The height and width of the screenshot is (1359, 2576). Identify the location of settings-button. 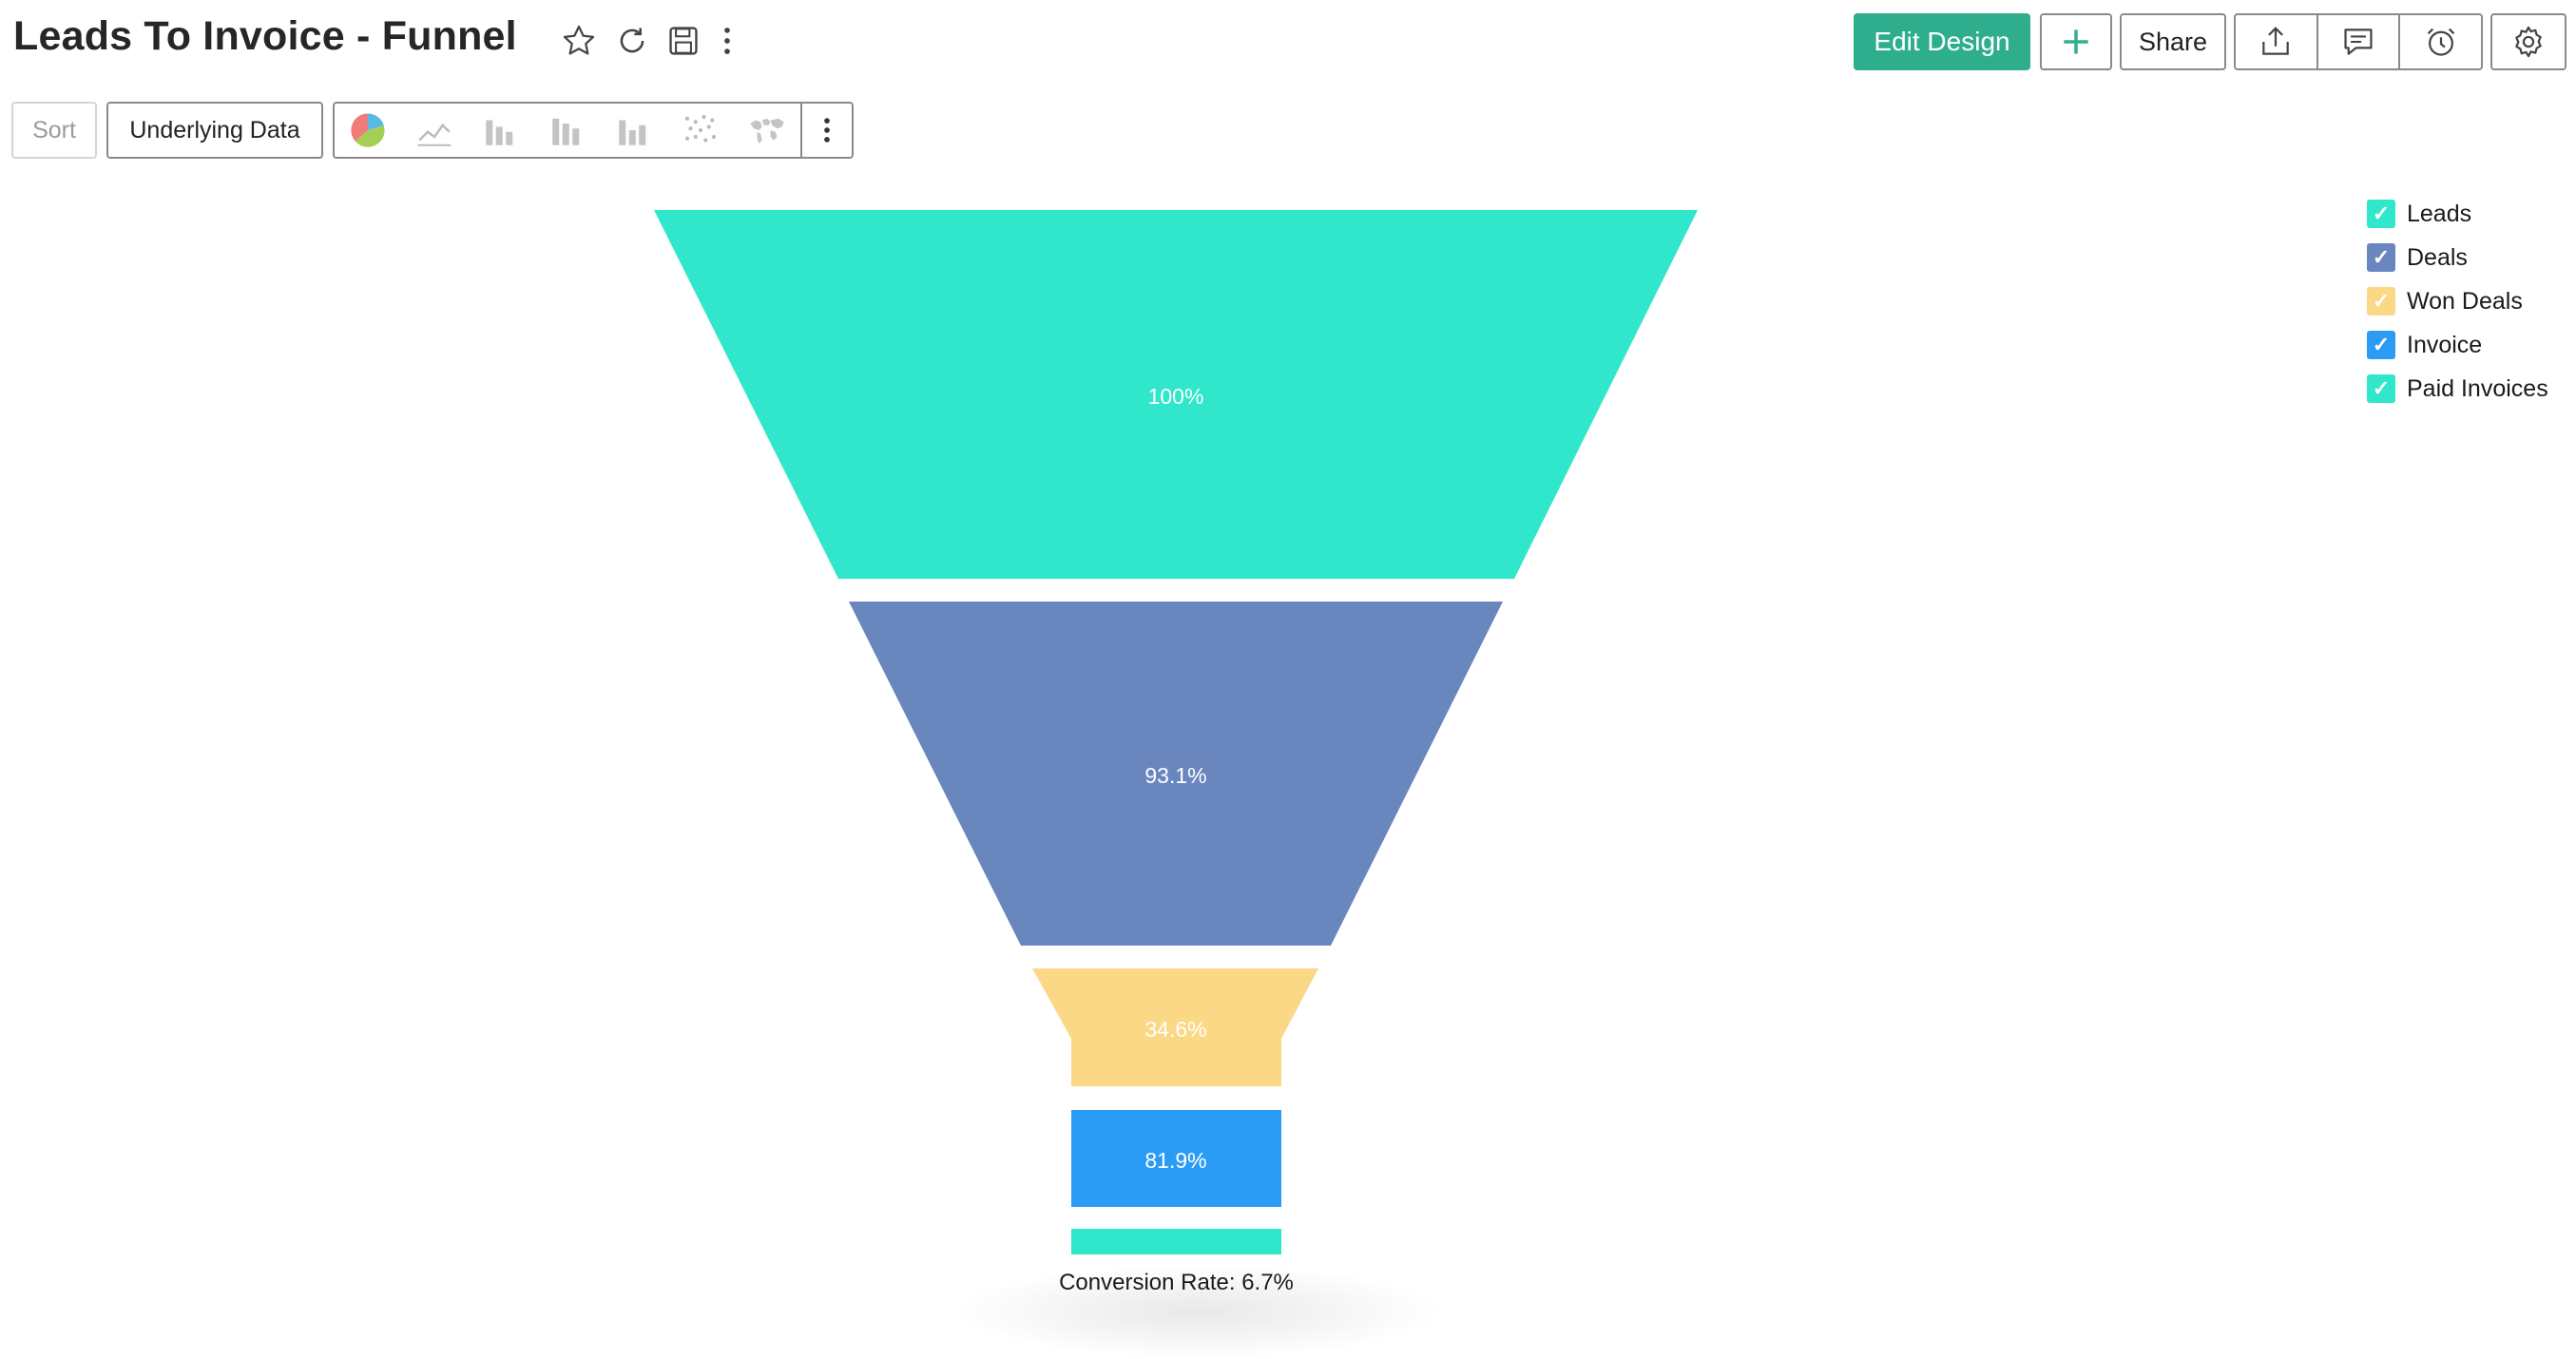
(2528, 41).